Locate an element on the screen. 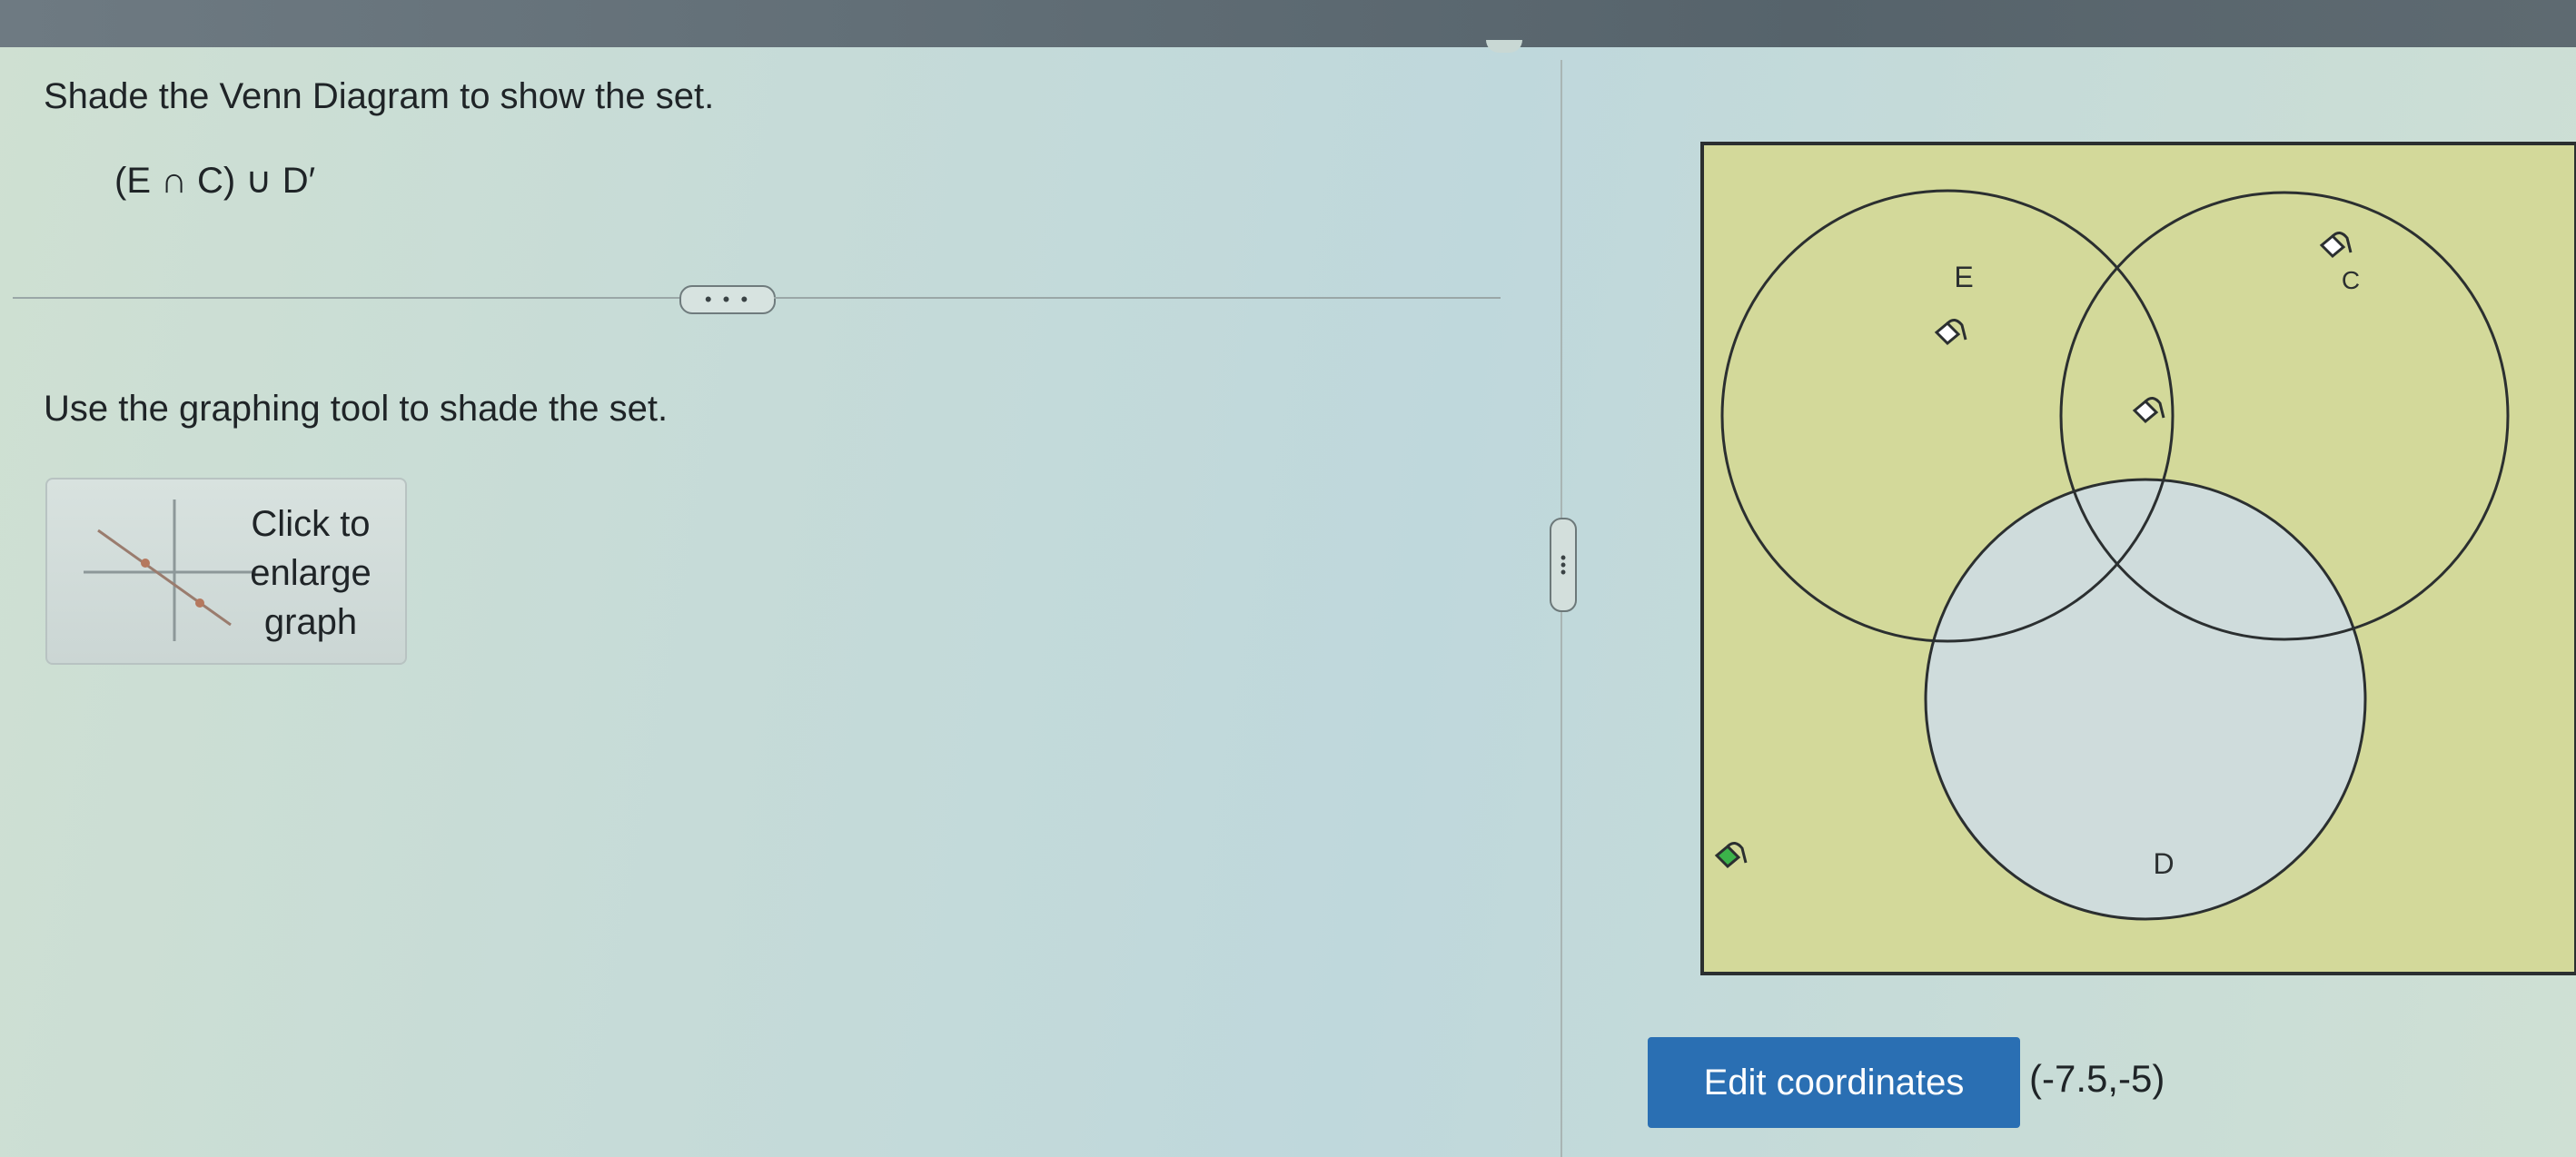 This screenshot has height=1157, width=2576. enlarge-label-line-1: Click to is located at coordinates (311, 524).